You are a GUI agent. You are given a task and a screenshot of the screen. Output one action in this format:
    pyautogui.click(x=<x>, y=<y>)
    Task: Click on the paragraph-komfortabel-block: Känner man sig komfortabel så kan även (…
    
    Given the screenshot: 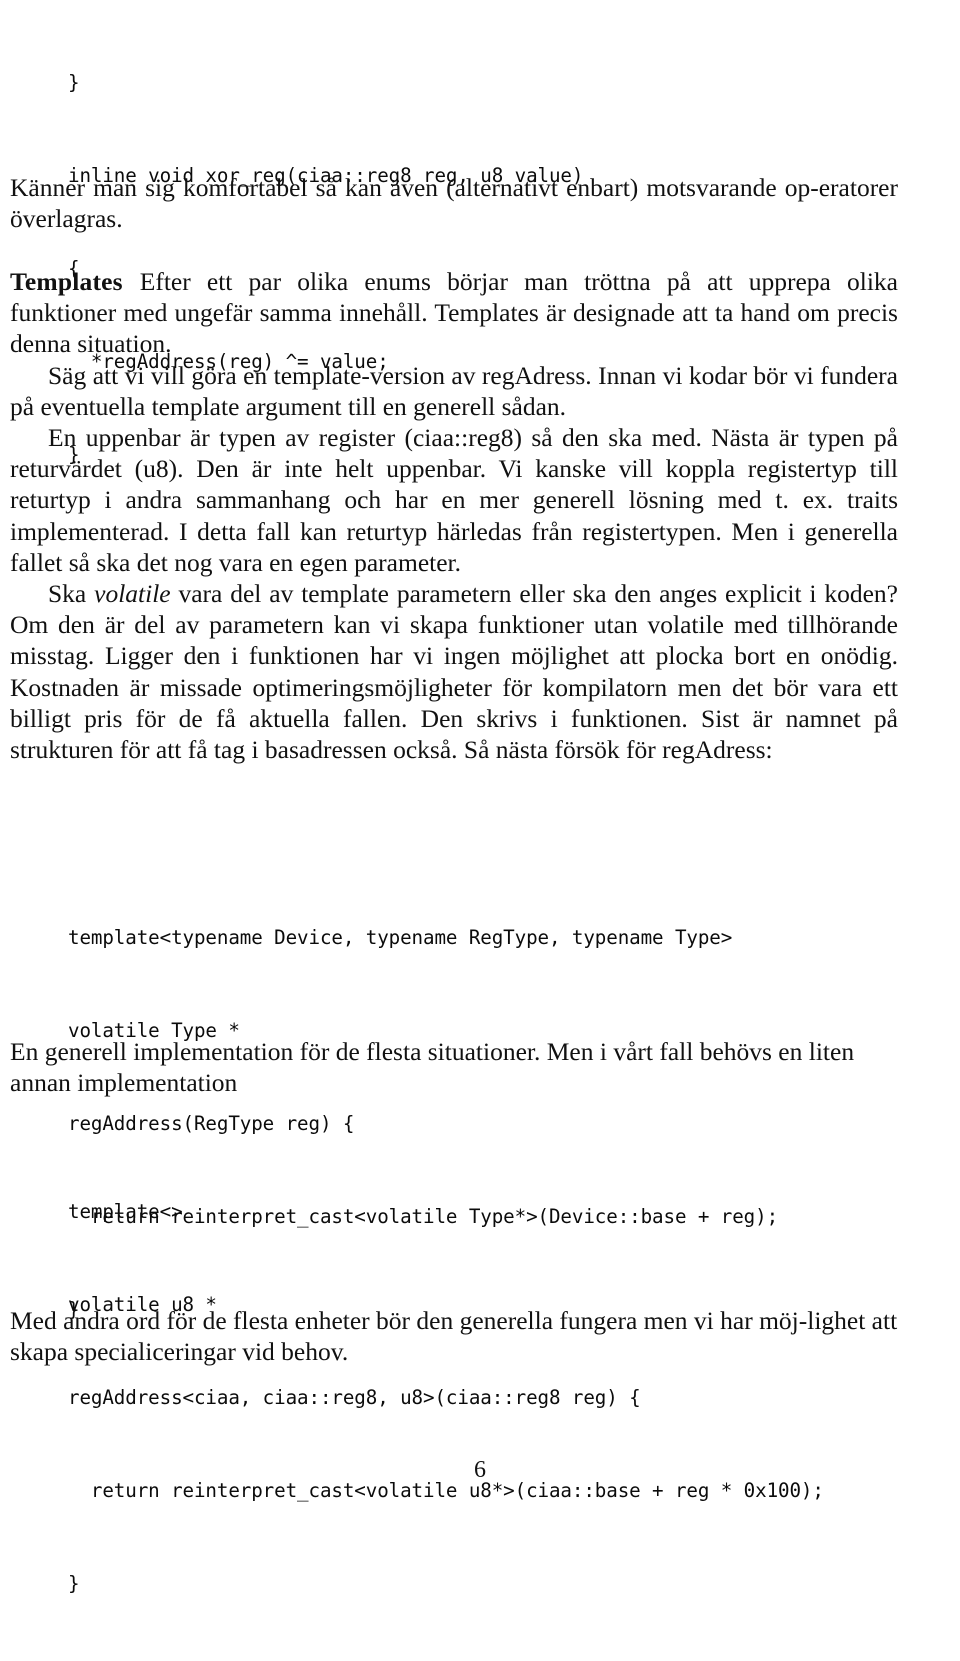 What is the action you would take?
    pyautogui.click(x=454, y=203)
    